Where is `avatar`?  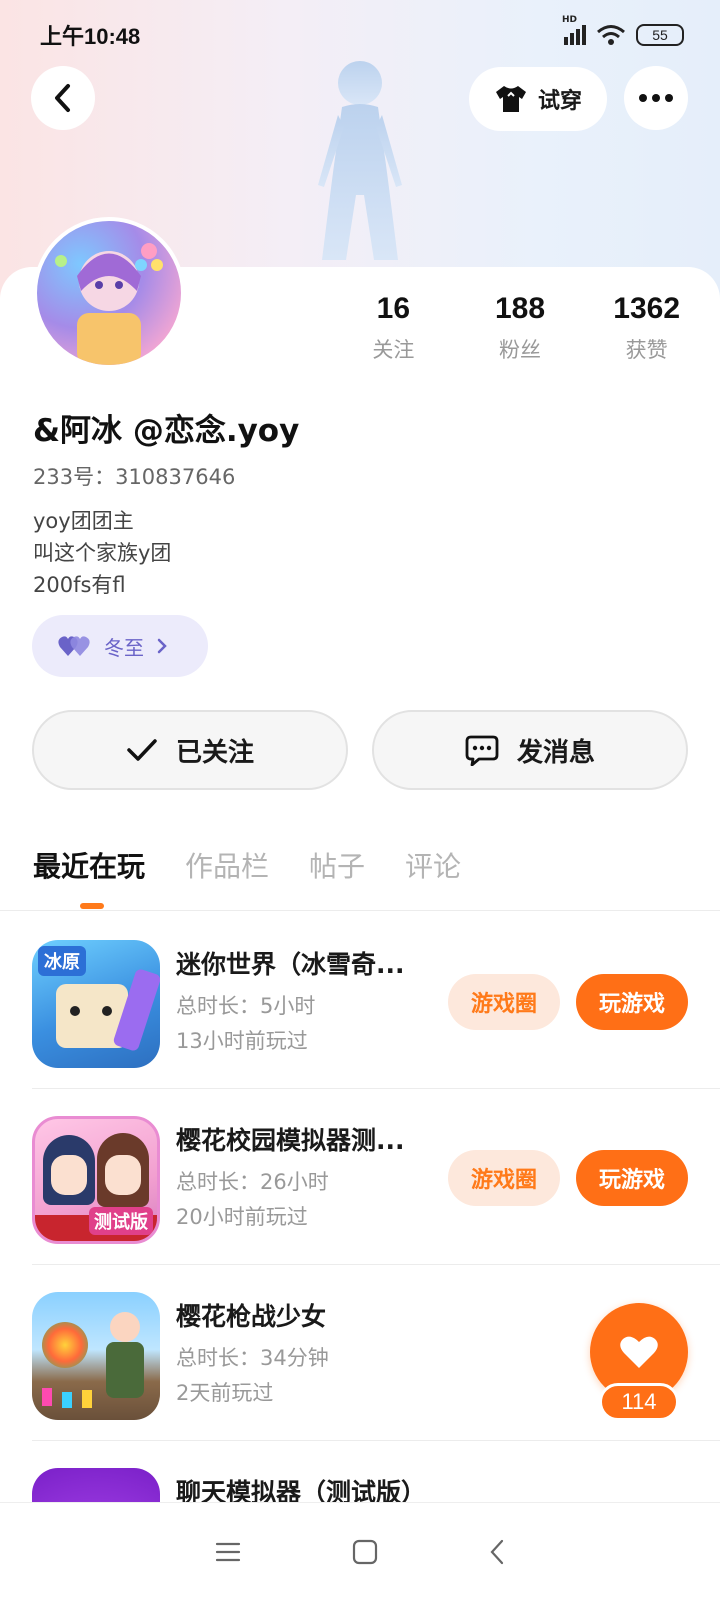
avatar is located at coordinates (109, 293).